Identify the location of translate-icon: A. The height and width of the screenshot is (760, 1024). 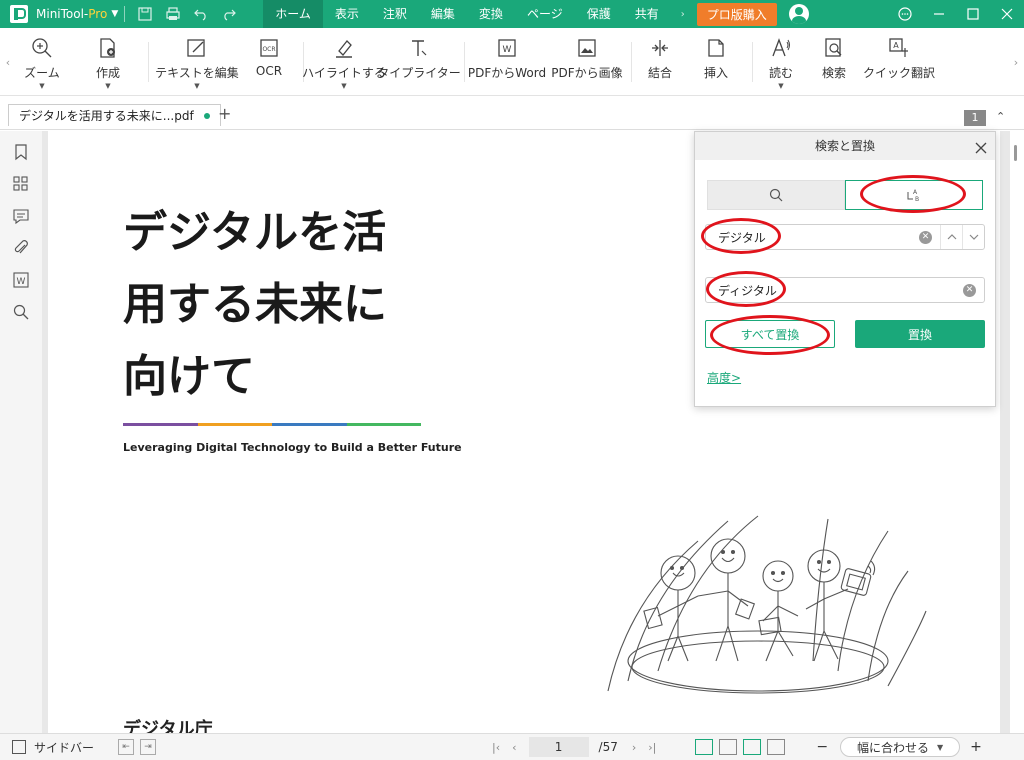
(899, 48).